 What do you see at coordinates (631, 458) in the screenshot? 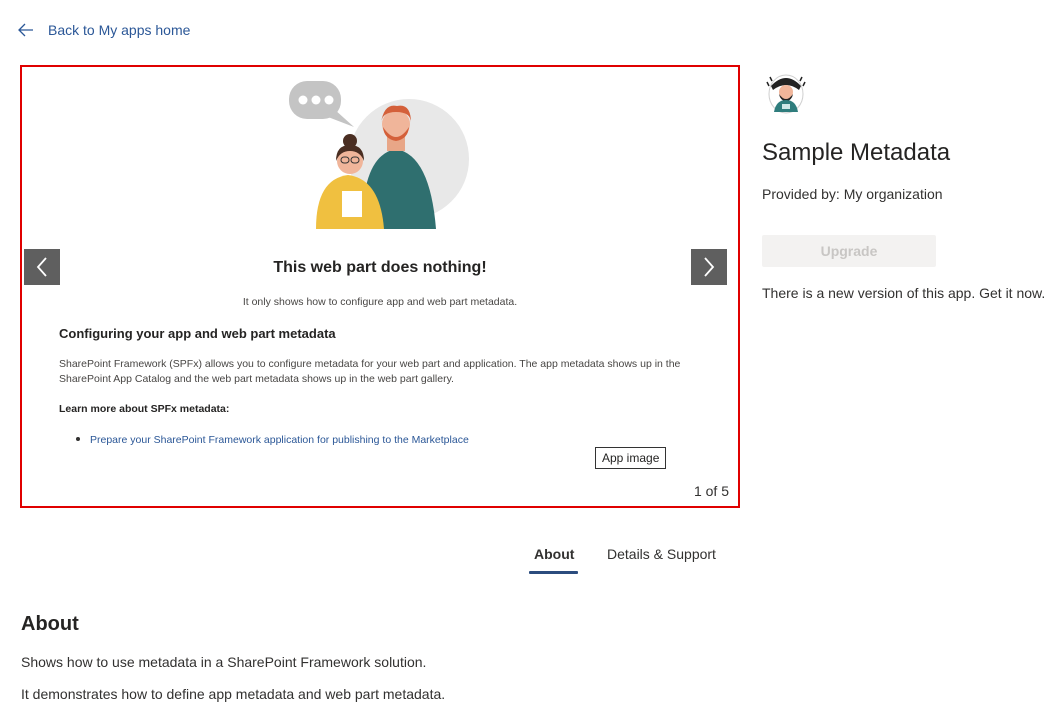
I see `app-image-tooltip: App image` at bounding box center [631, 458].